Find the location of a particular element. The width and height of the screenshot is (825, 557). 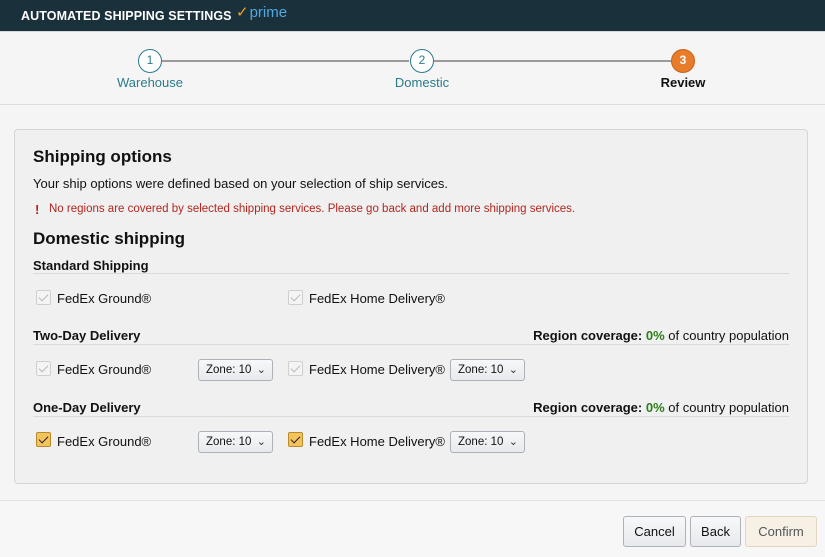

step-review-label: Review is located at coordinates (683, 82).